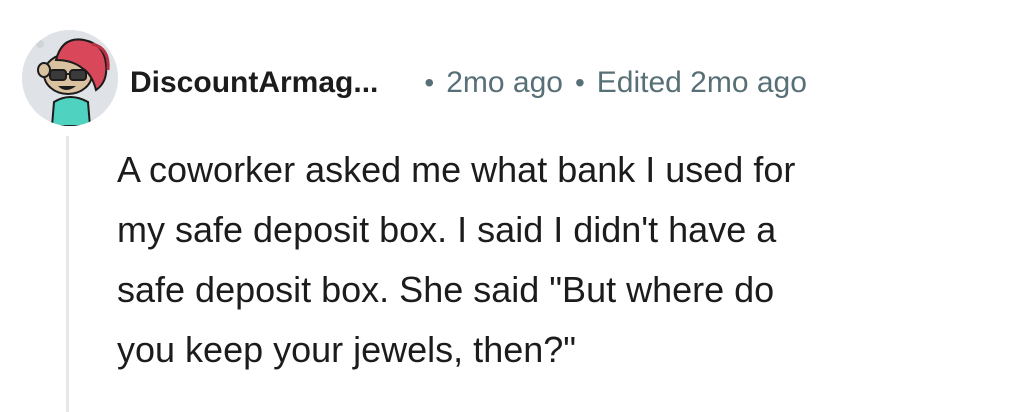 The height and width of the screenshot is (412, 1022). What do you see at coordinates (67, 274) in the screenshot?
I see `thread-line` at bounding box center [67, 274].